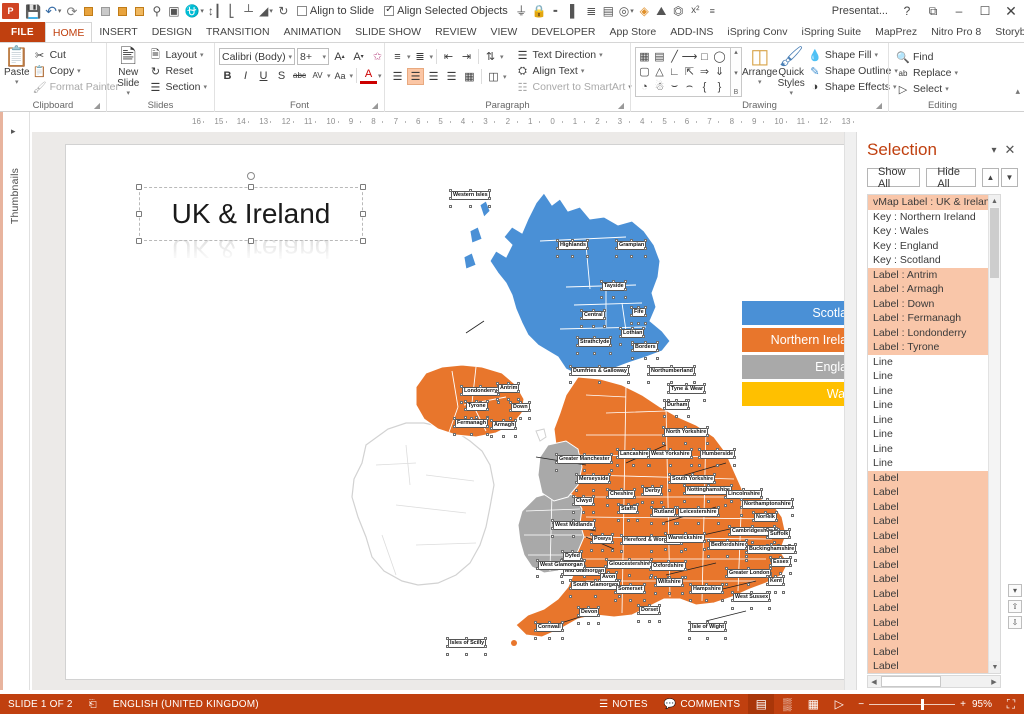 The width and height of the screenshot is (1024, 714). I want to click on selection-list-item: Line, so click(928, 376).